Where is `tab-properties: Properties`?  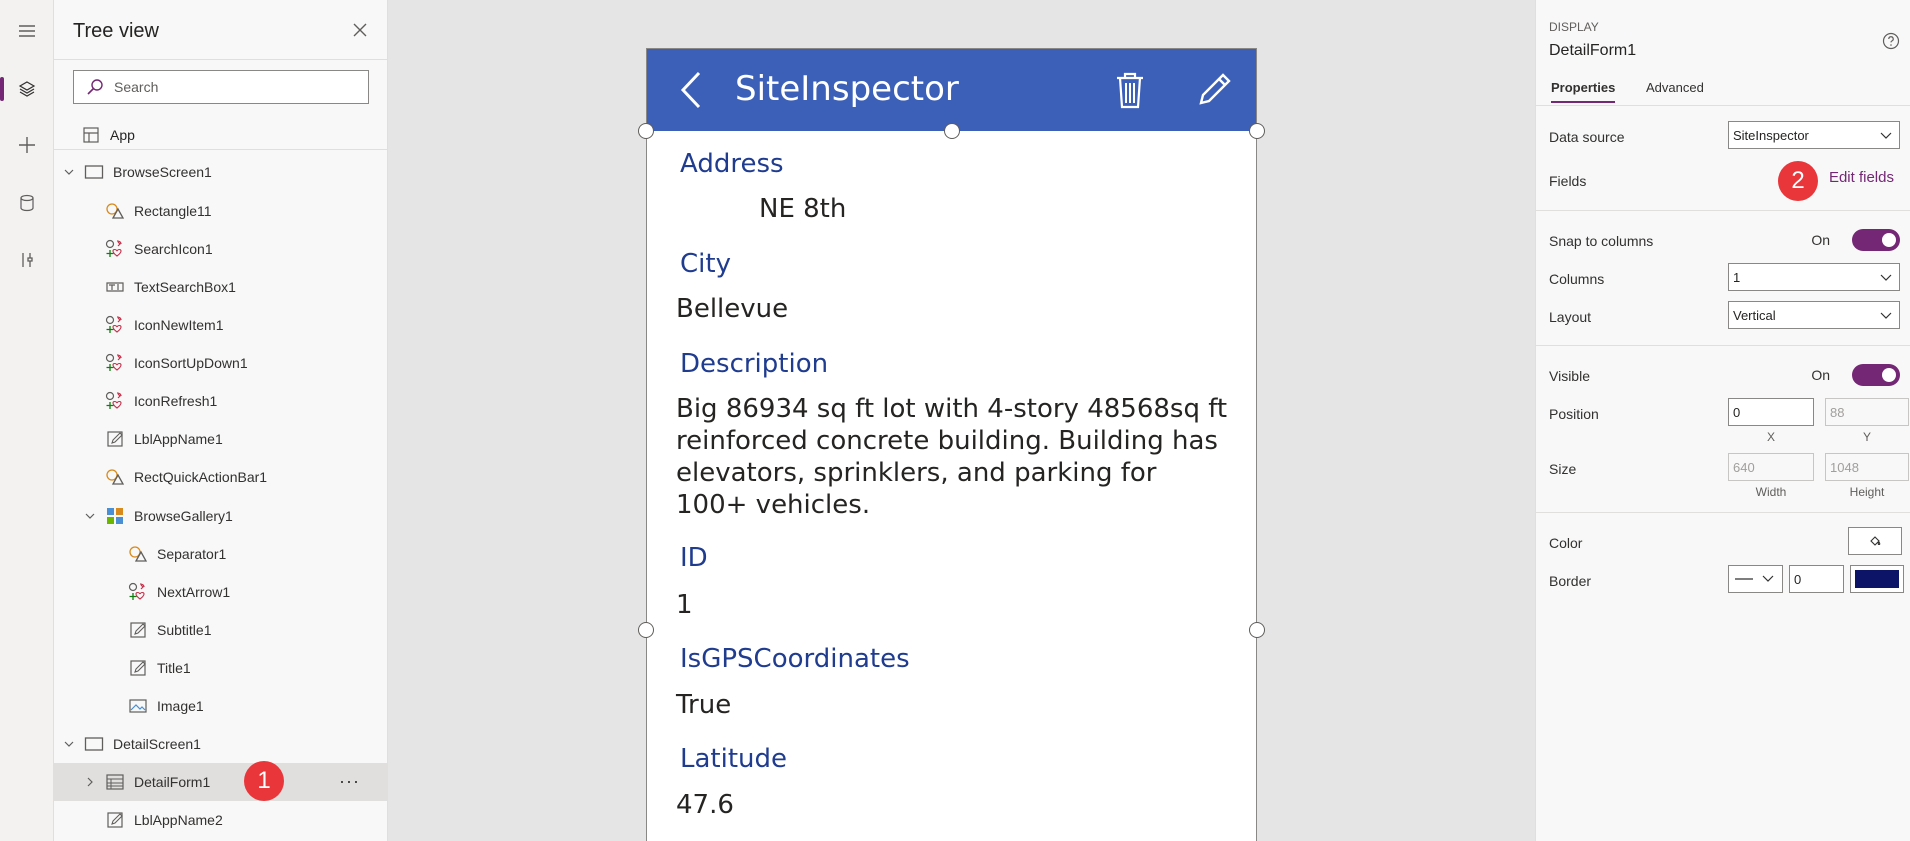
tab-properties: Properties is located at coordinates (1583, 91).